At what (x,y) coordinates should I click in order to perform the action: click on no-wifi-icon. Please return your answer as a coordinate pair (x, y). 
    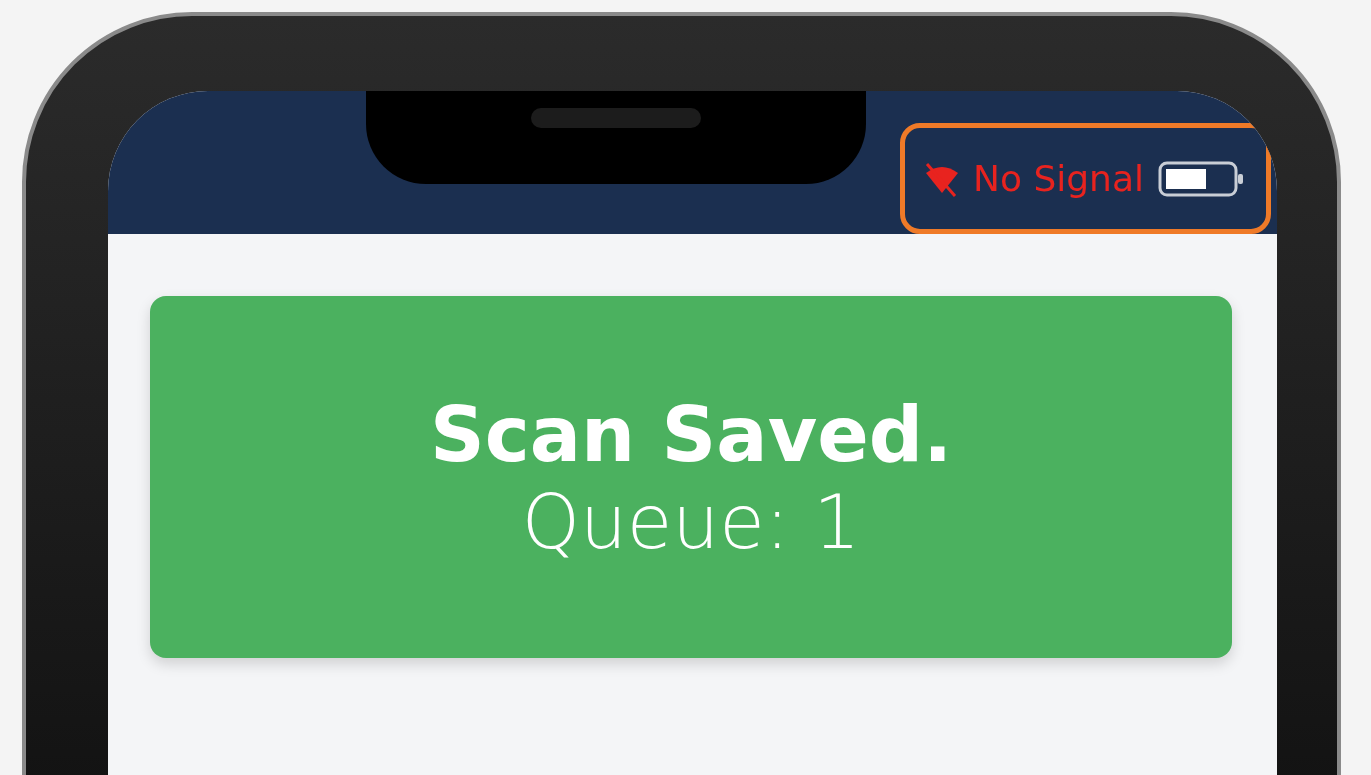
    Looking at the image, I should click on (942, 178).